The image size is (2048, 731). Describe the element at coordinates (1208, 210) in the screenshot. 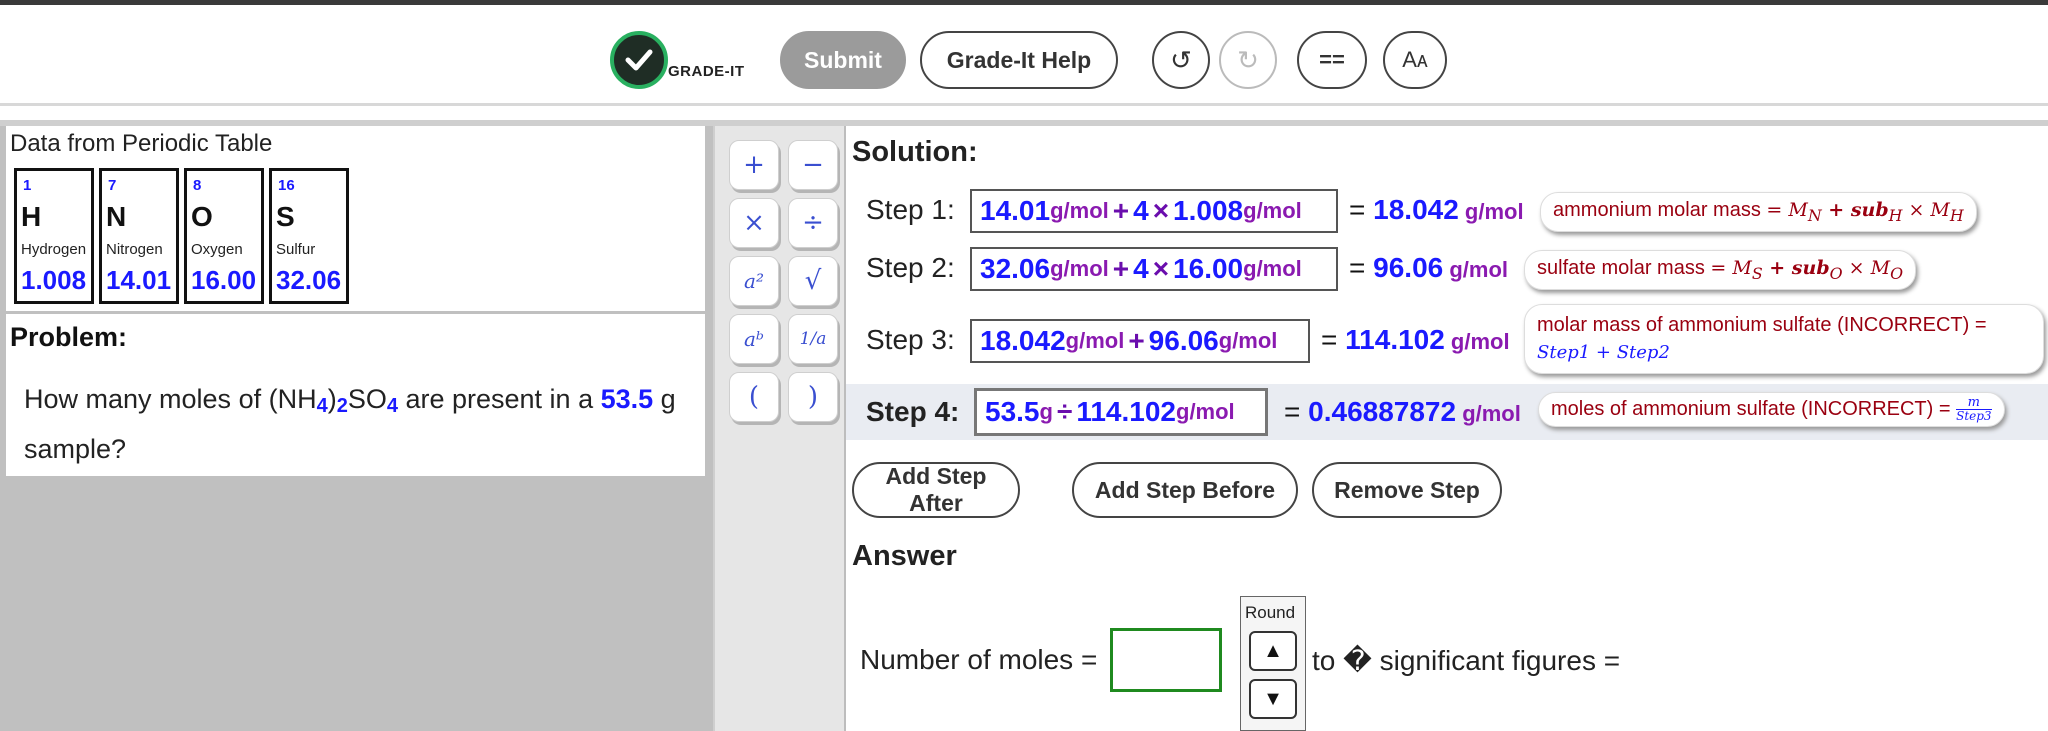

I see `expression-number: 1.008` at that location.